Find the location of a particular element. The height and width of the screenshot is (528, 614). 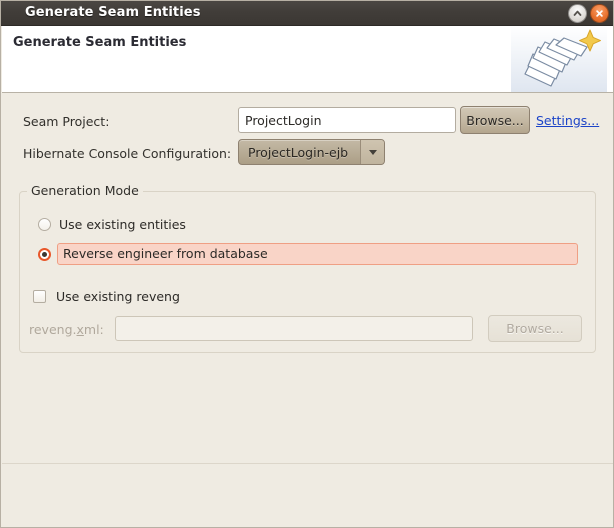

seam-project-input is located at coordinates (347, 120).